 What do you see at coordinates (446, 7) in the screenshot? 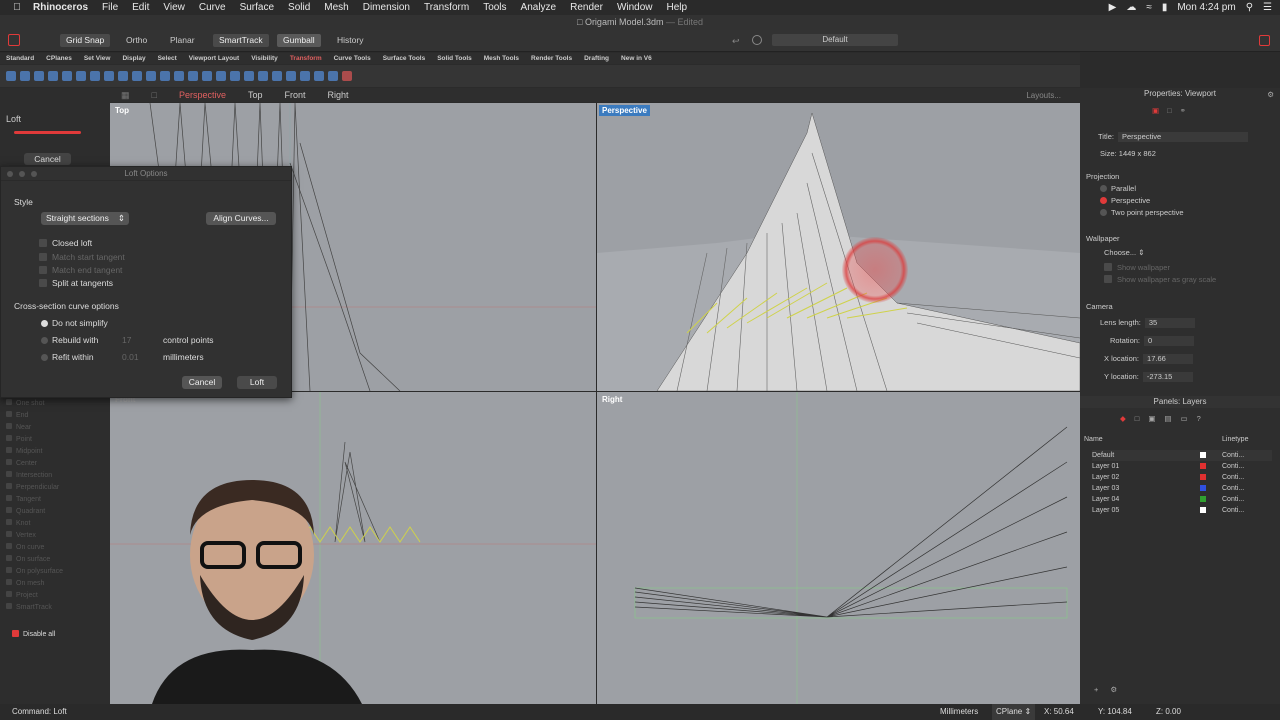
I see `menu-transform: Transform` at bounding box center [446, 7].